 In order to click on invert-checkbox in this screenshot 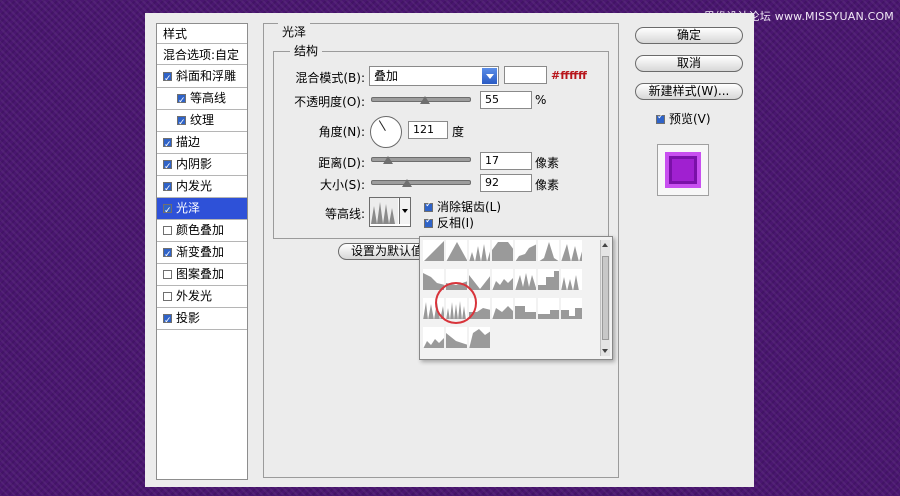, I will do `click(428, 222)`.